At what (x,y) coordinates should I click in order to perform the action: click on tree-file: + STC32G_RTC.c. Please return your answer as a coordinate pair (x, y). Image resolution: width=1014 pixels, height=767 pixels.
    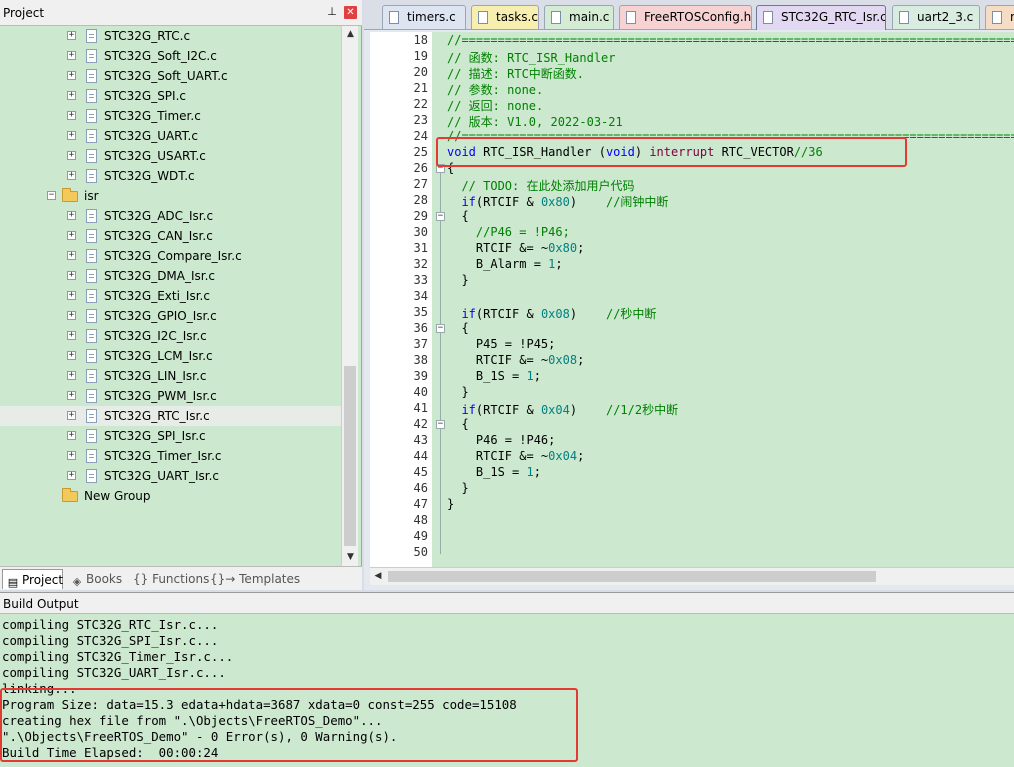
    Looking at the image, I should click on (170, 36).